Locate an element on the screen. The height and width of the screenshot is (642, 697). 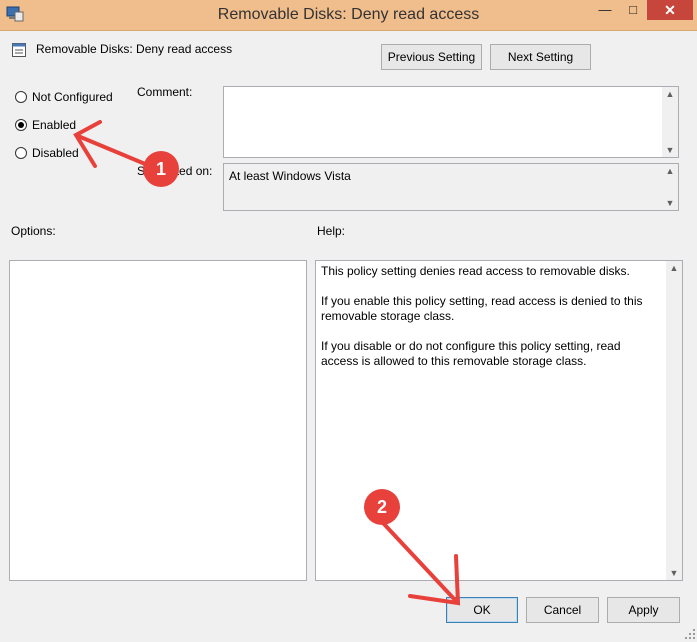
close-icon: ✕ is located at coordinates (670, 10).